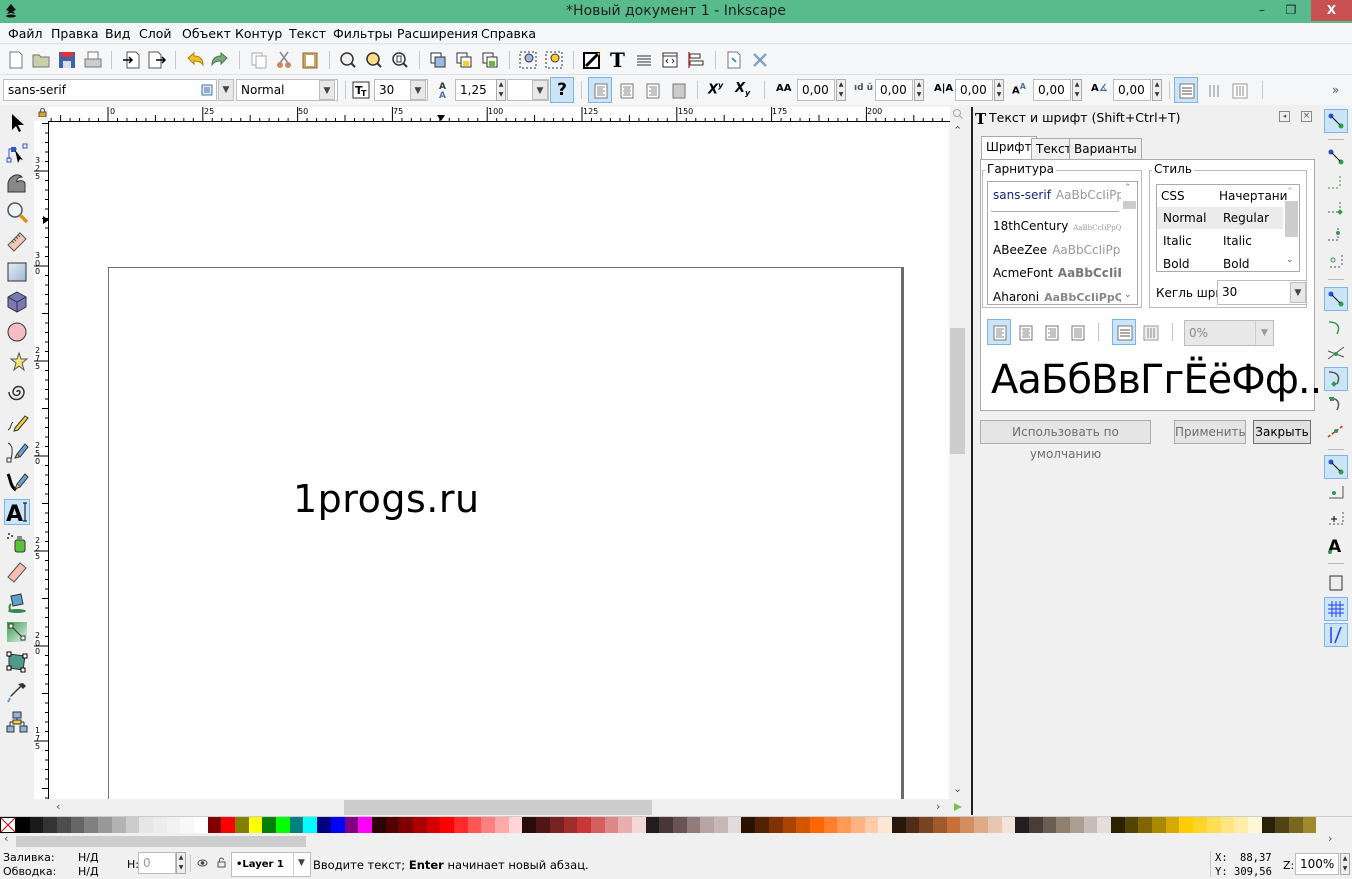  What do you see at coordinates (17, 332) in the screenshot?
I see `ellipse-tool` at bounding box center [17, 332].